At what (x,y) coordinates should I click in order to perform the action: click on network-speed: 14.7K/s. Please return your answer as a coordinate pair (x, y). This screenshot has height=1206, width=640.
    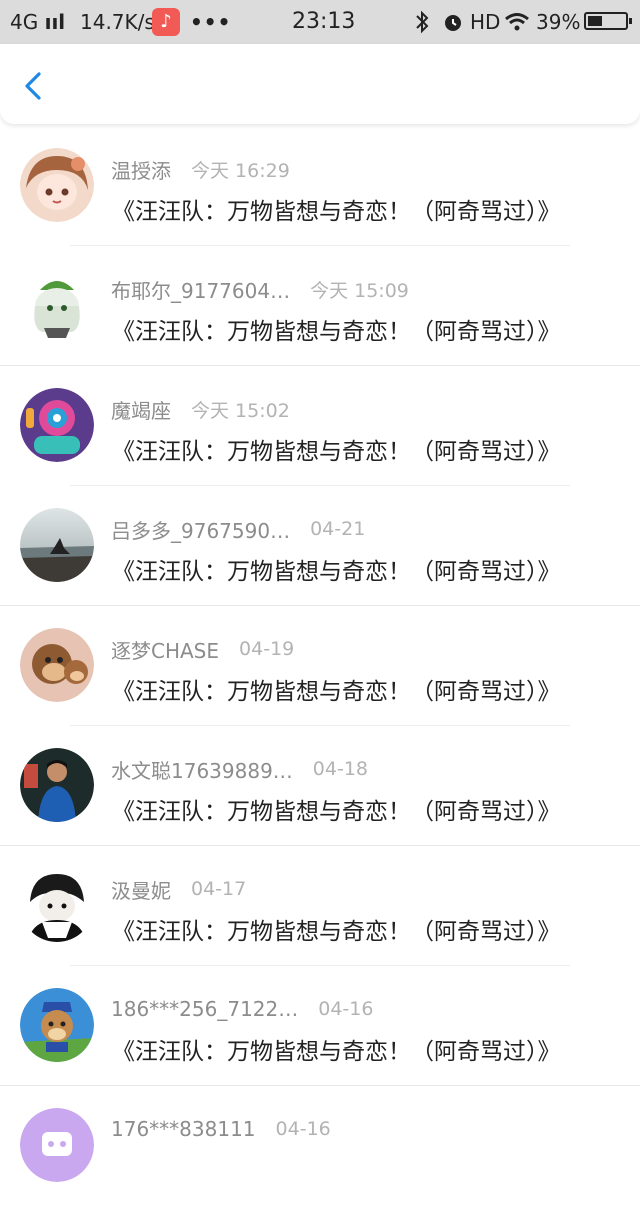
    Looking at the image, I should click on (117, 22).